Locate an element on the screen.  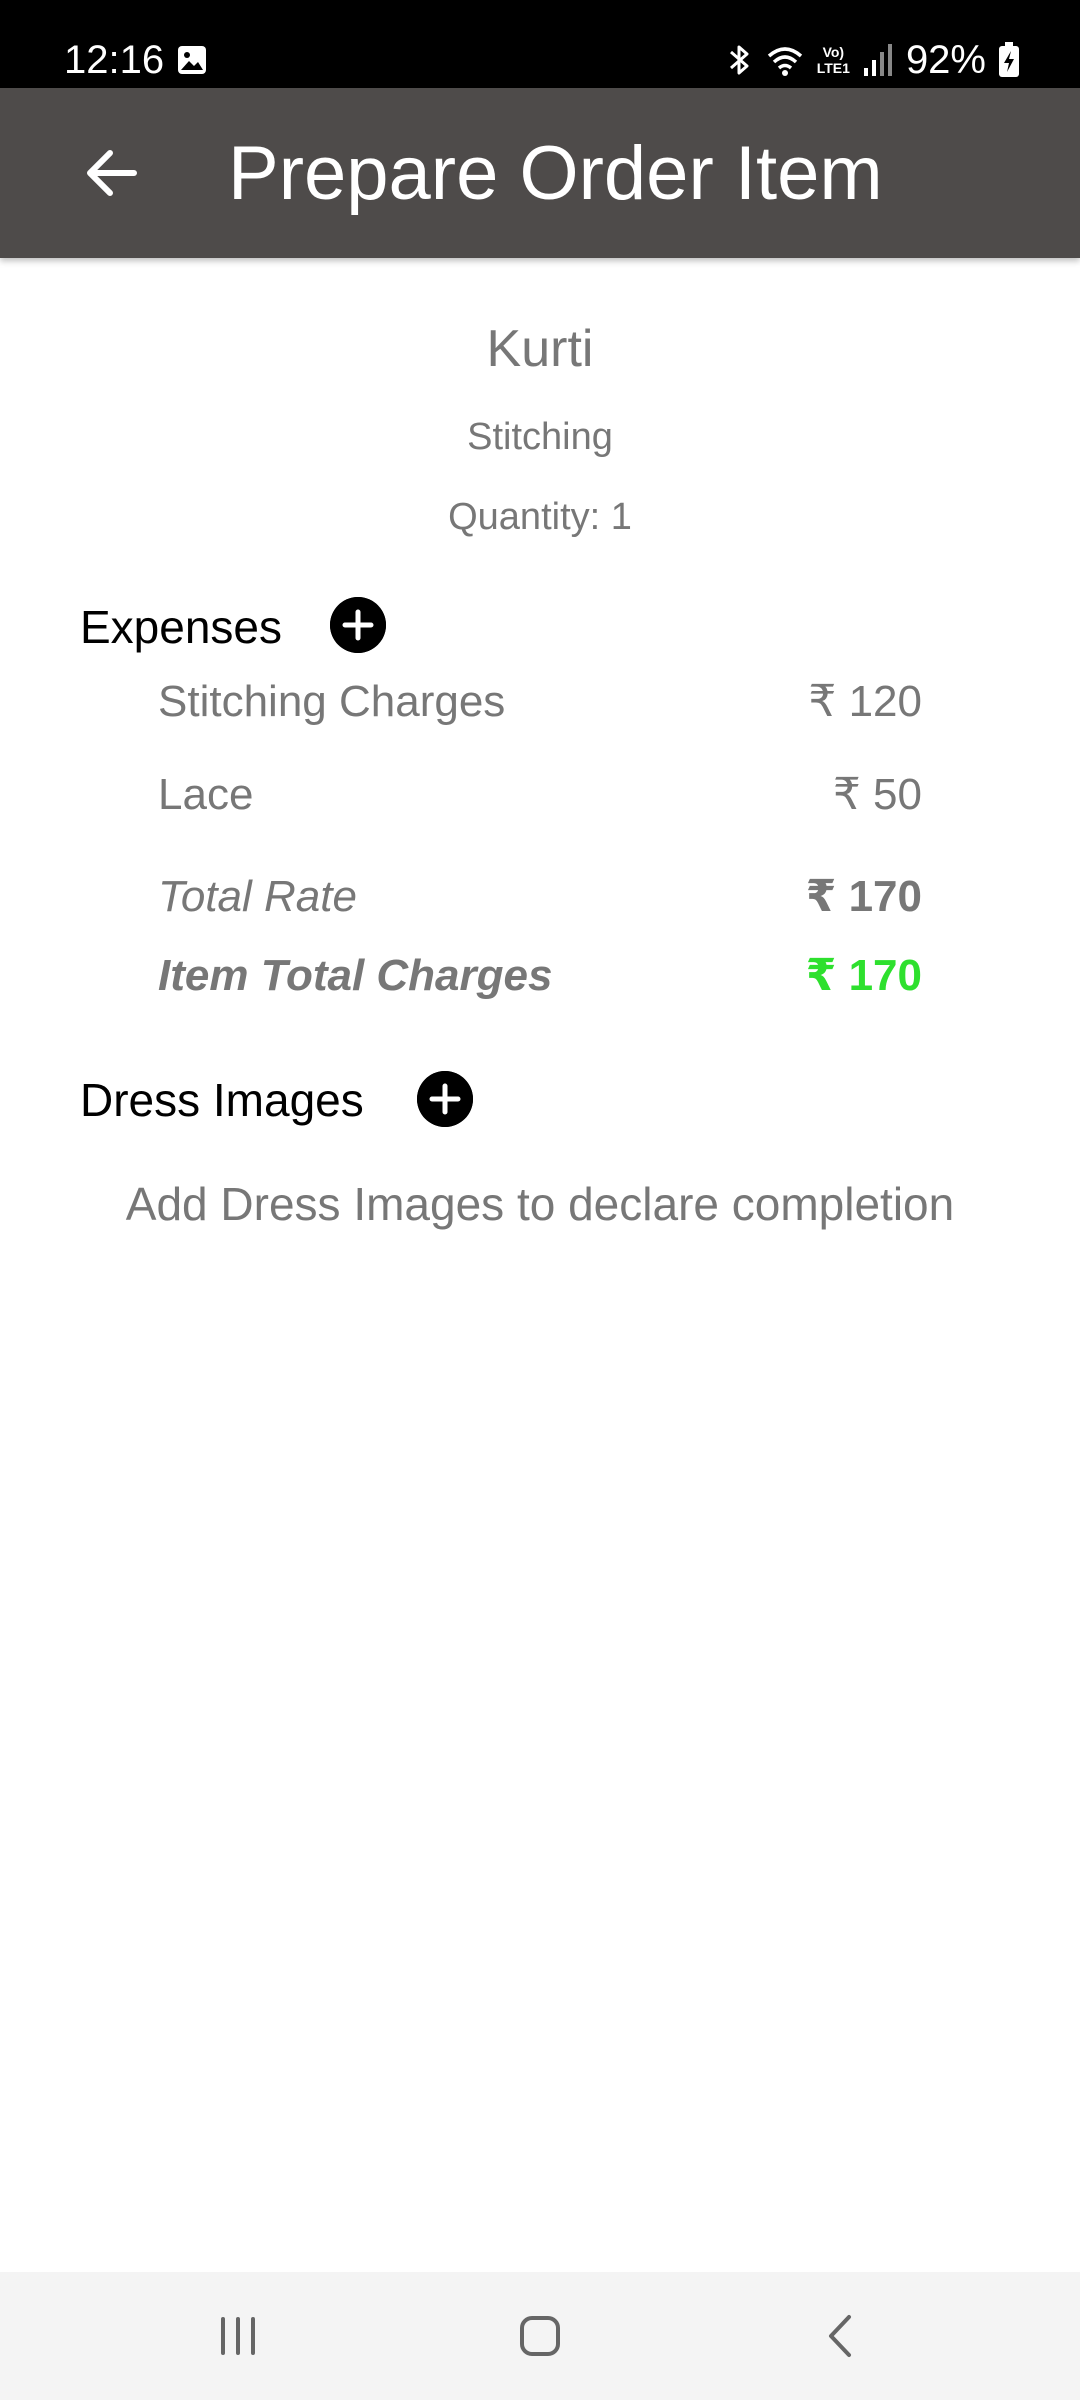
expense-label: Lace is located at coordinates (206, 794).